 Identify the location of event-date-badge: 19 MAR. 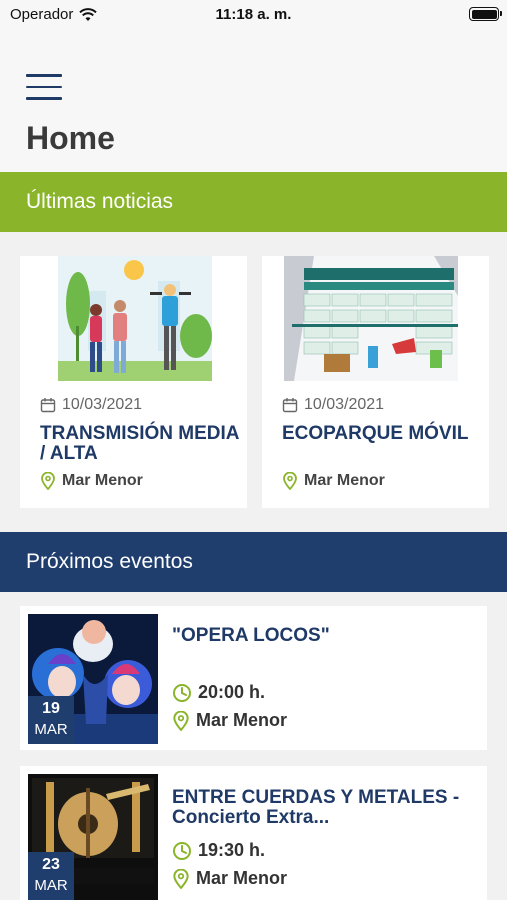
(51, 720).